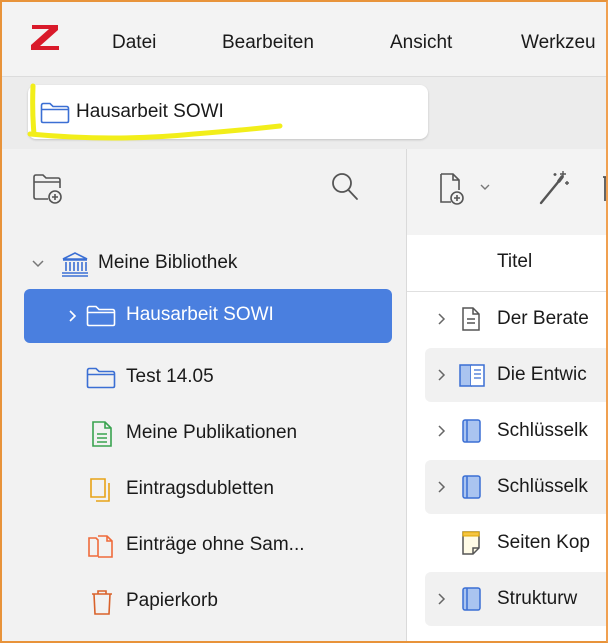 The height and width of the screenshot is (643, 608). Describe the element at coordinates (168, 262) in the screenshot. I see `sidebar-item-label: Meine Bibliothek` at that location.